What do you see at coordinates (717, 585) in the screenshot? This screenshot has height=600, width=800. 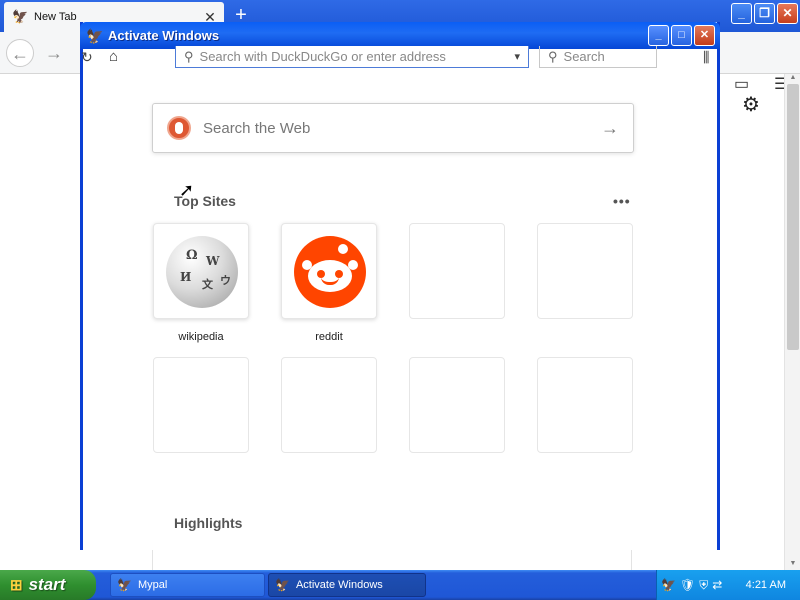 I see `network-icon: ⇄` at bounding box center [717, 585].